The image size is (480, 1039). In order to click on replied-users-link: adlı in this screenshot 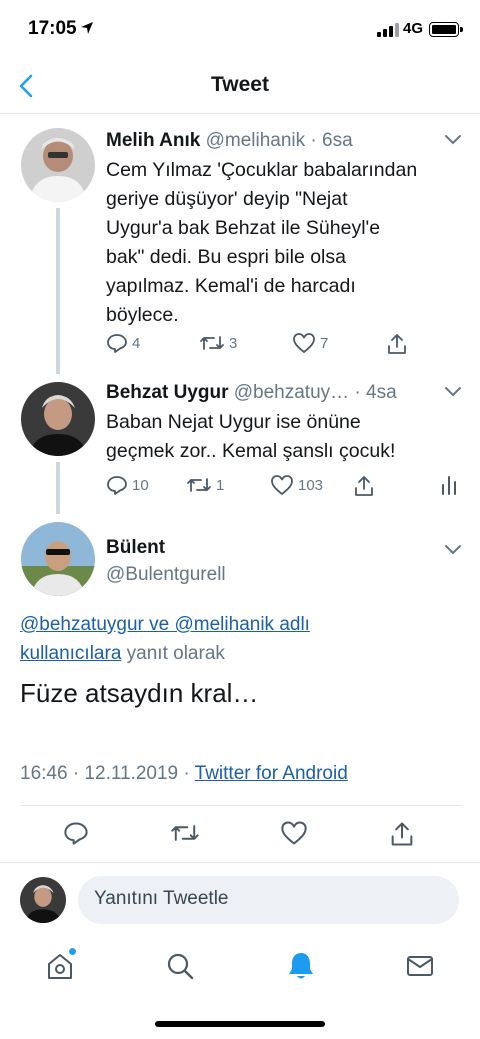, I will do `click(292, 624)`.